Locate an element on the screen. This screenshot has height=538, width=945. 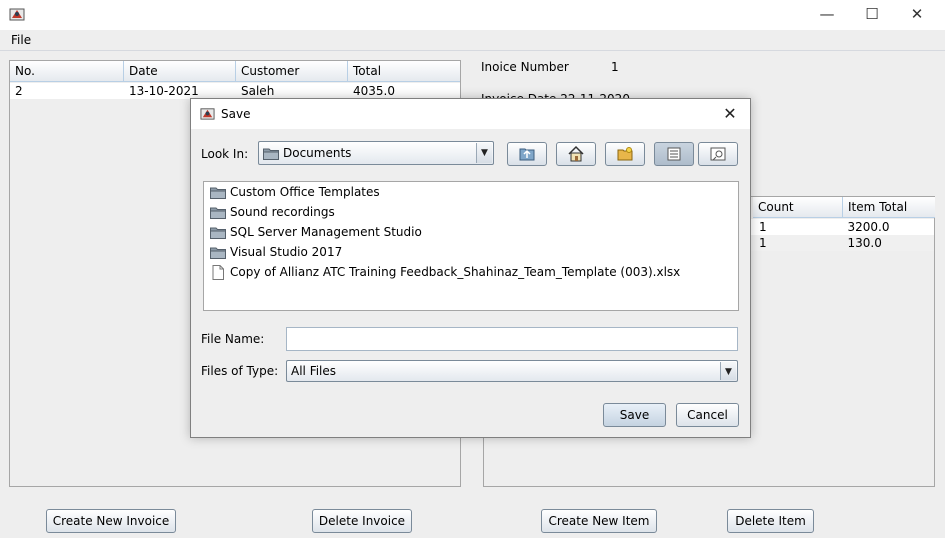
list-item: SQL Server Management Studio is located at coordinates (316, 232).